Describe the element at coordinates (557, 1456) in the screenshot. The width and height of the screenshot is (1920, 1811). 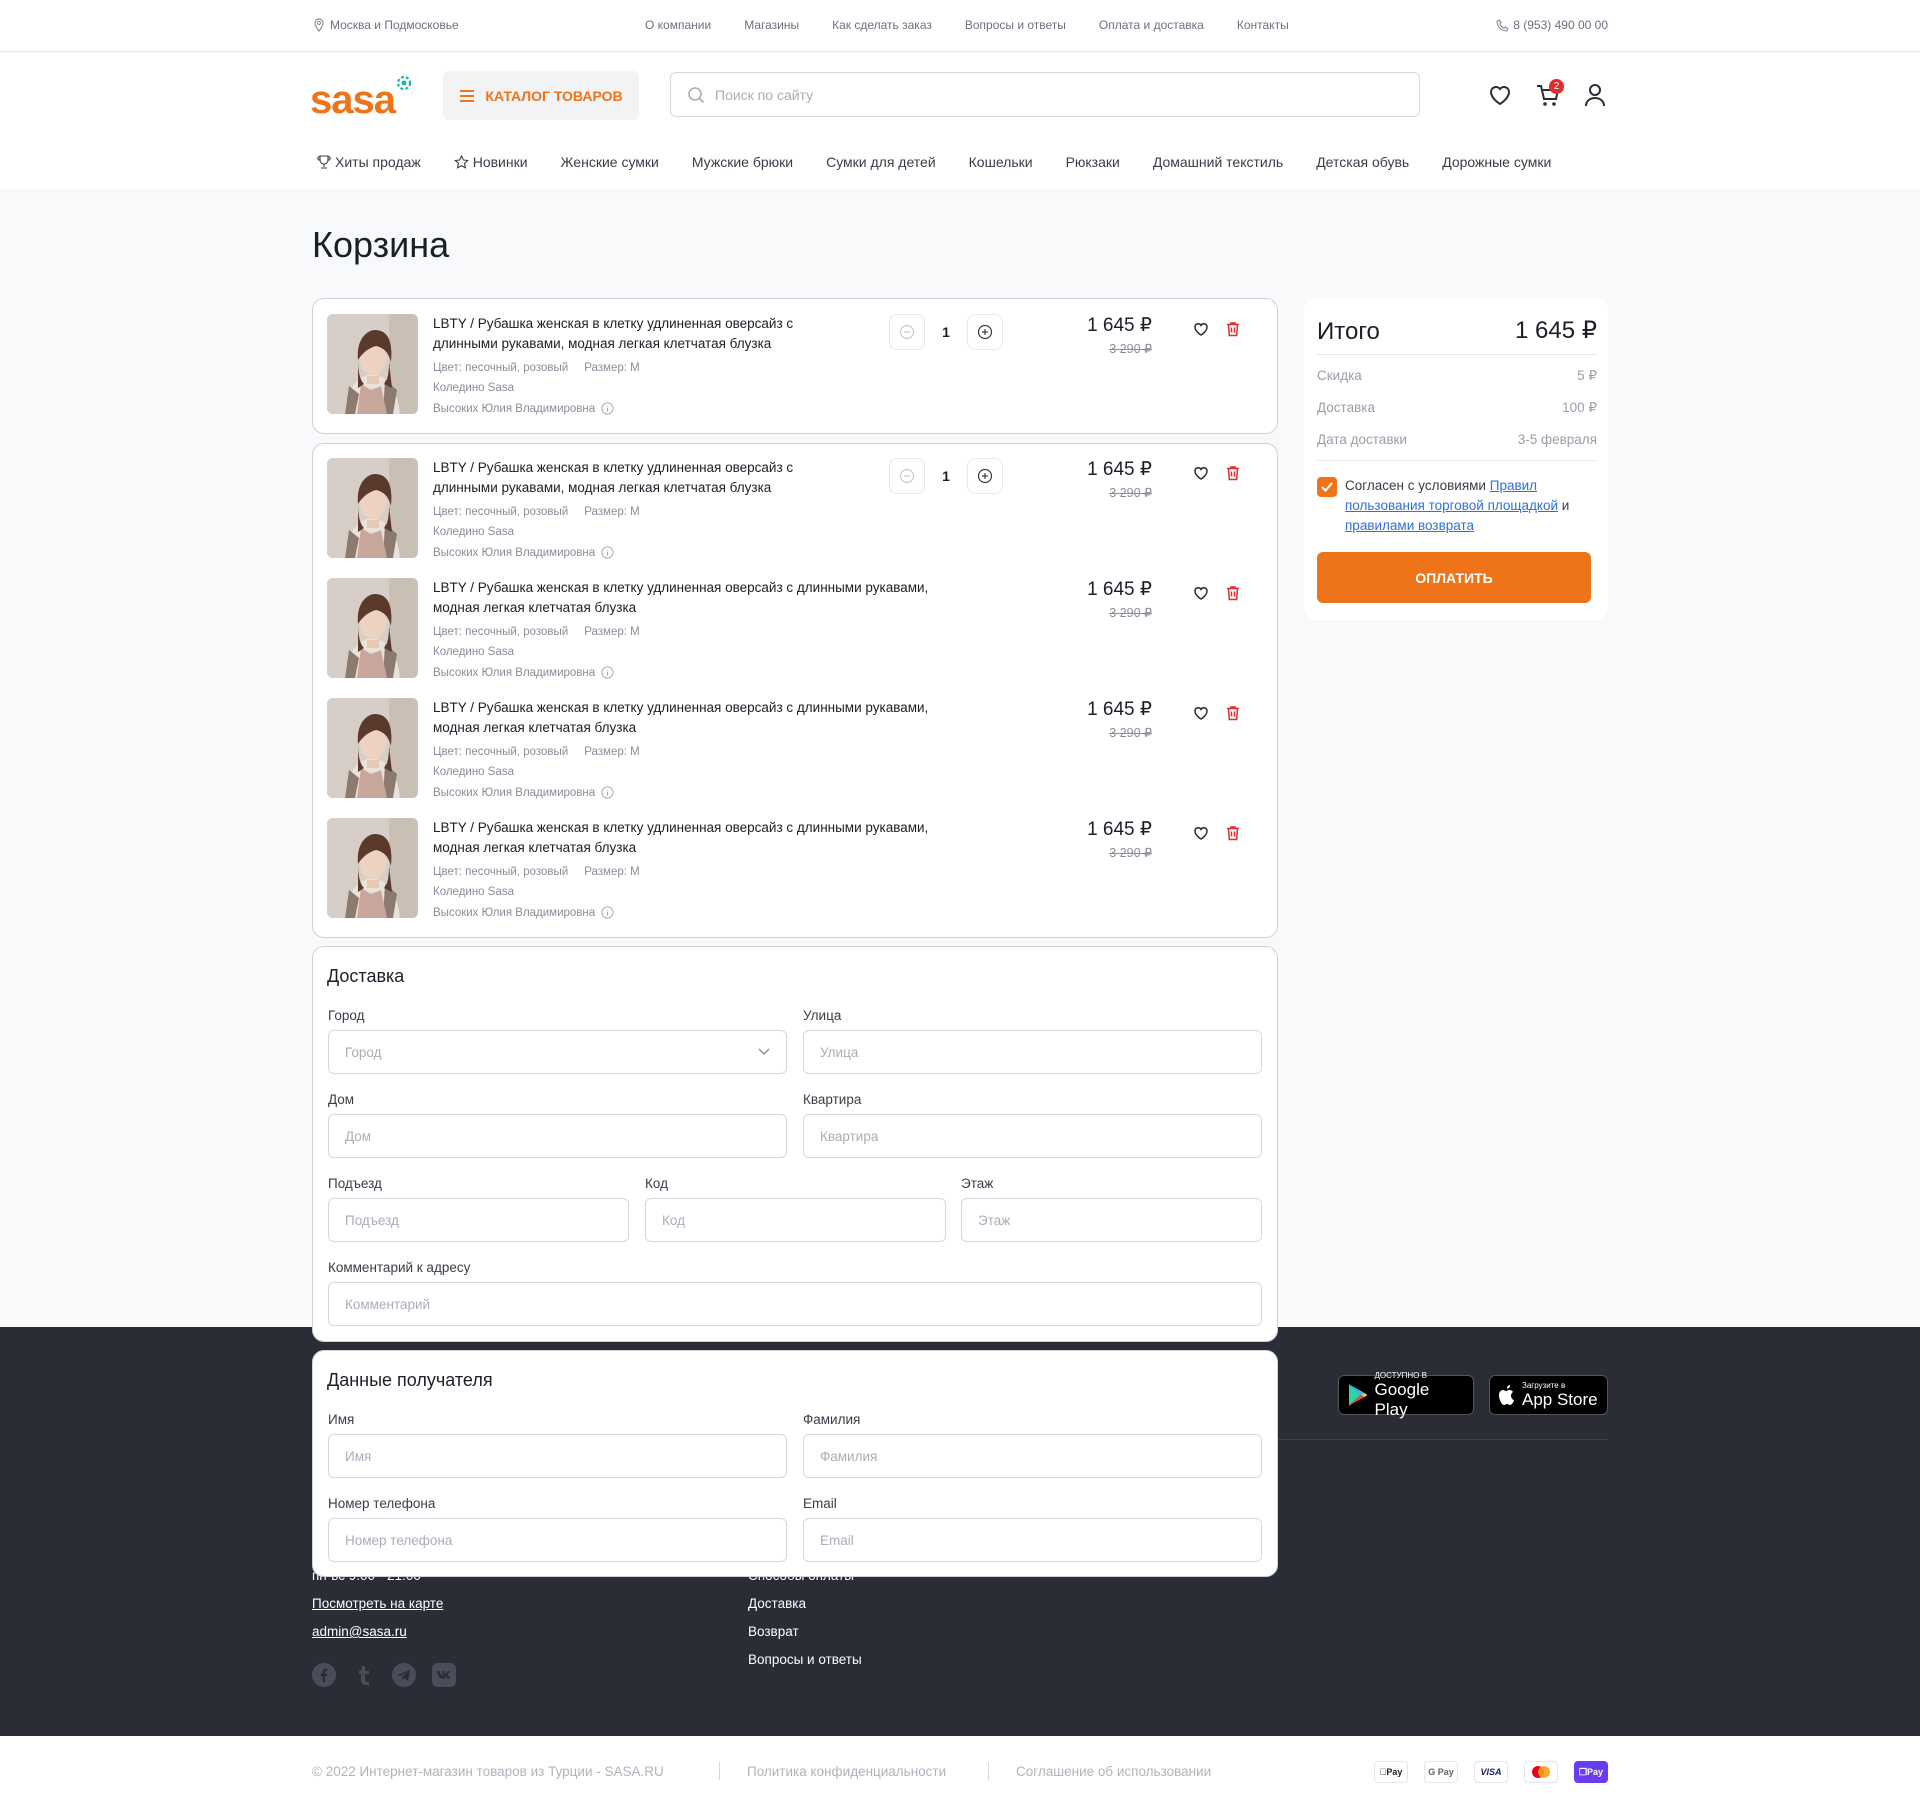
I see `name-field: Имя` at that location.